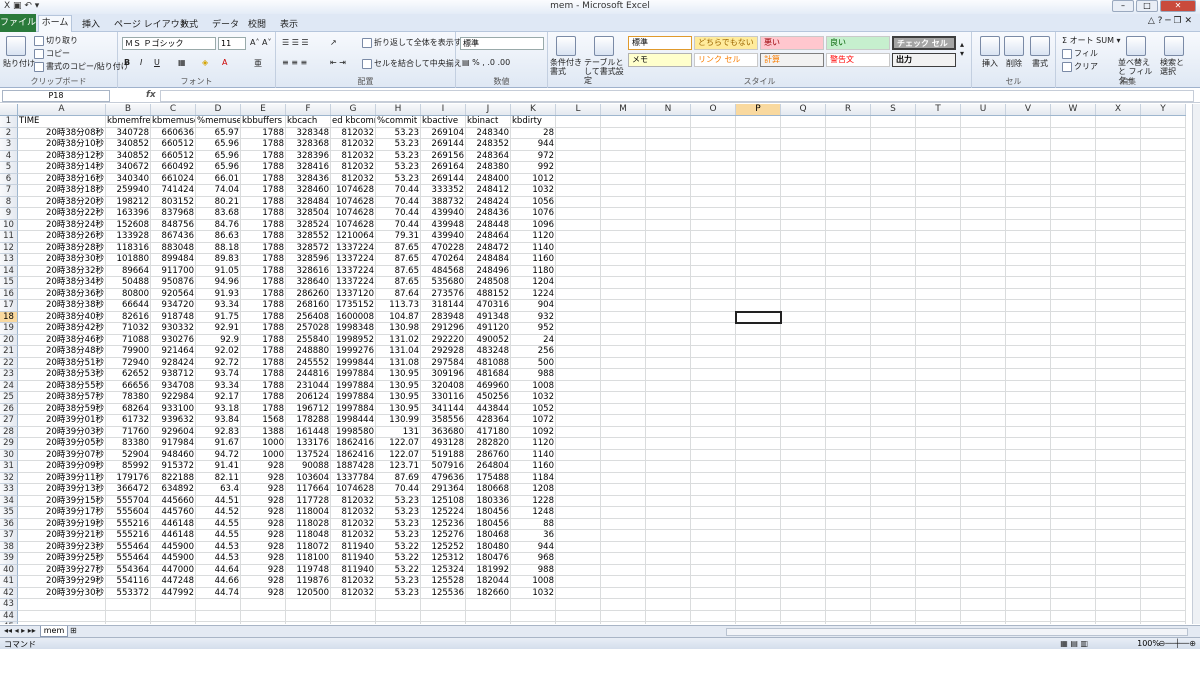 This screenshot has height=675, width=1200. What do you see at coordinates (1163, 363) in the screenshot?
I see `cell-y22` at bounding box center [1163, 363].